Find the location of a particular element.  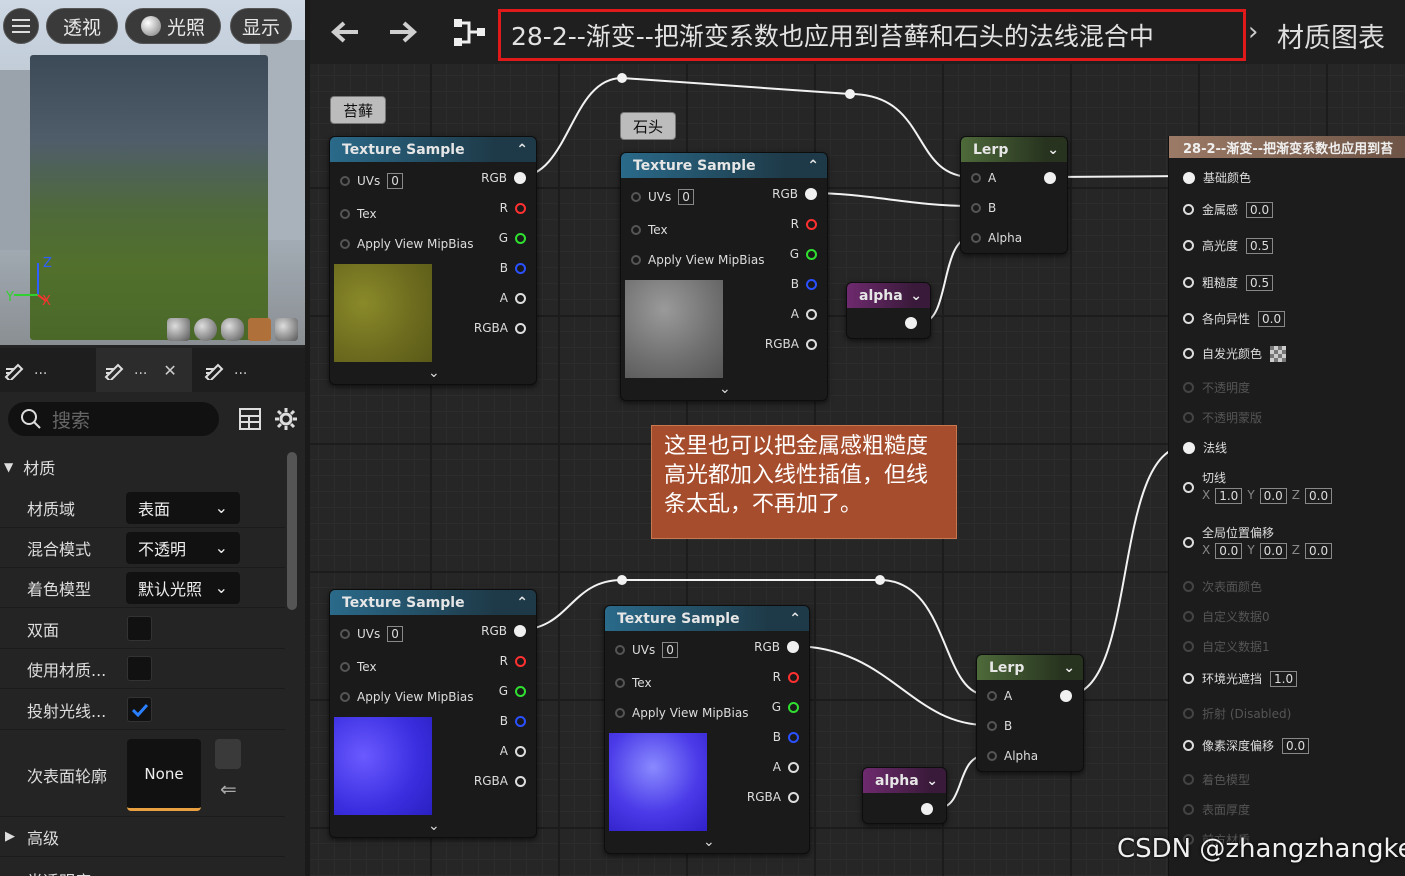

prop-subsurface-profile: 次表面轮廓 None ⇐ is located at coordinates (142, 775).